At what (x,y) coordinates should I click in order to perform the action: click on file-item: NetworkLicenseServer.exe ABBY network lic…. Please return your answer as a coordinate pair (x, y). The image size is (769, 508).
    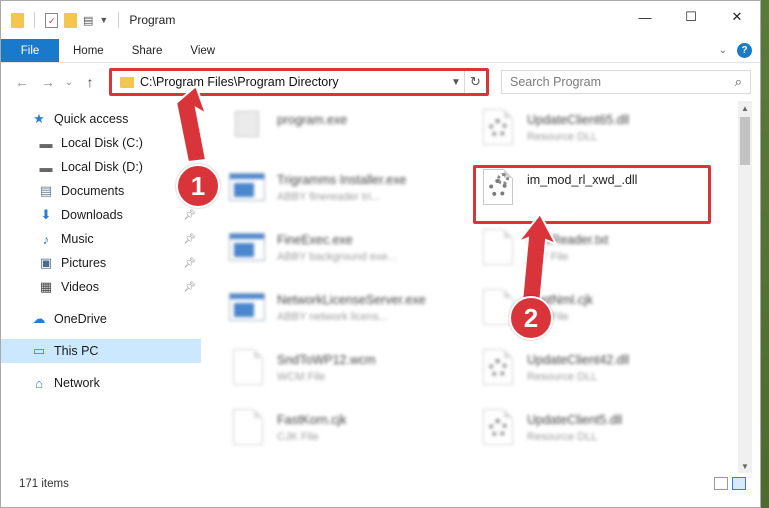
    Looking at the image, I should click on (347, 313).